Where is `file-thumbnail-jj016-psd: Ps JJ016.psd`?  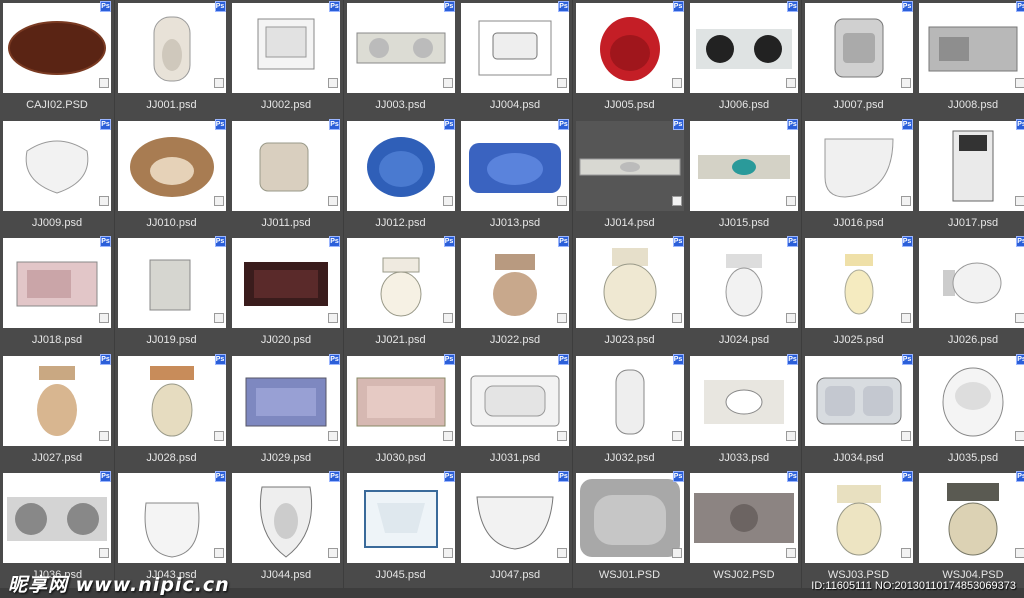
file-thumbnail-jj016-psd: Ps JJ016.psd is located at coordinates (858, 176).